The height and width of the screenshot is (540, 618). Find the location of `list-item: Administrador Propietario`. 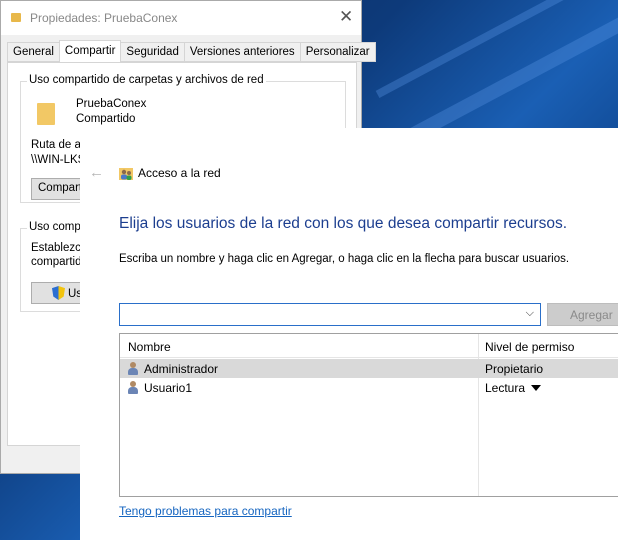

list-item: Administrador Propietario is located at coordinates (369, 368).